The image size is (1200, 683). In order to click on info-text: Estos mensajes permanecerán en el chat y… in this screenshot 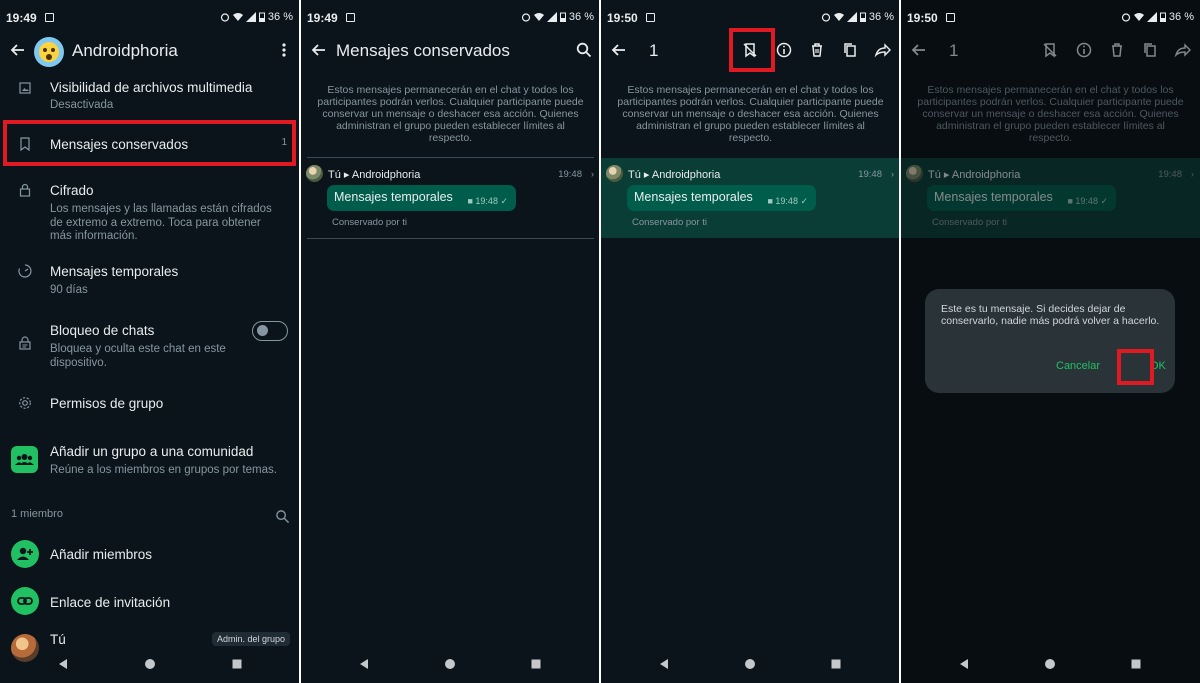, I will do `click(1050, 114)`.